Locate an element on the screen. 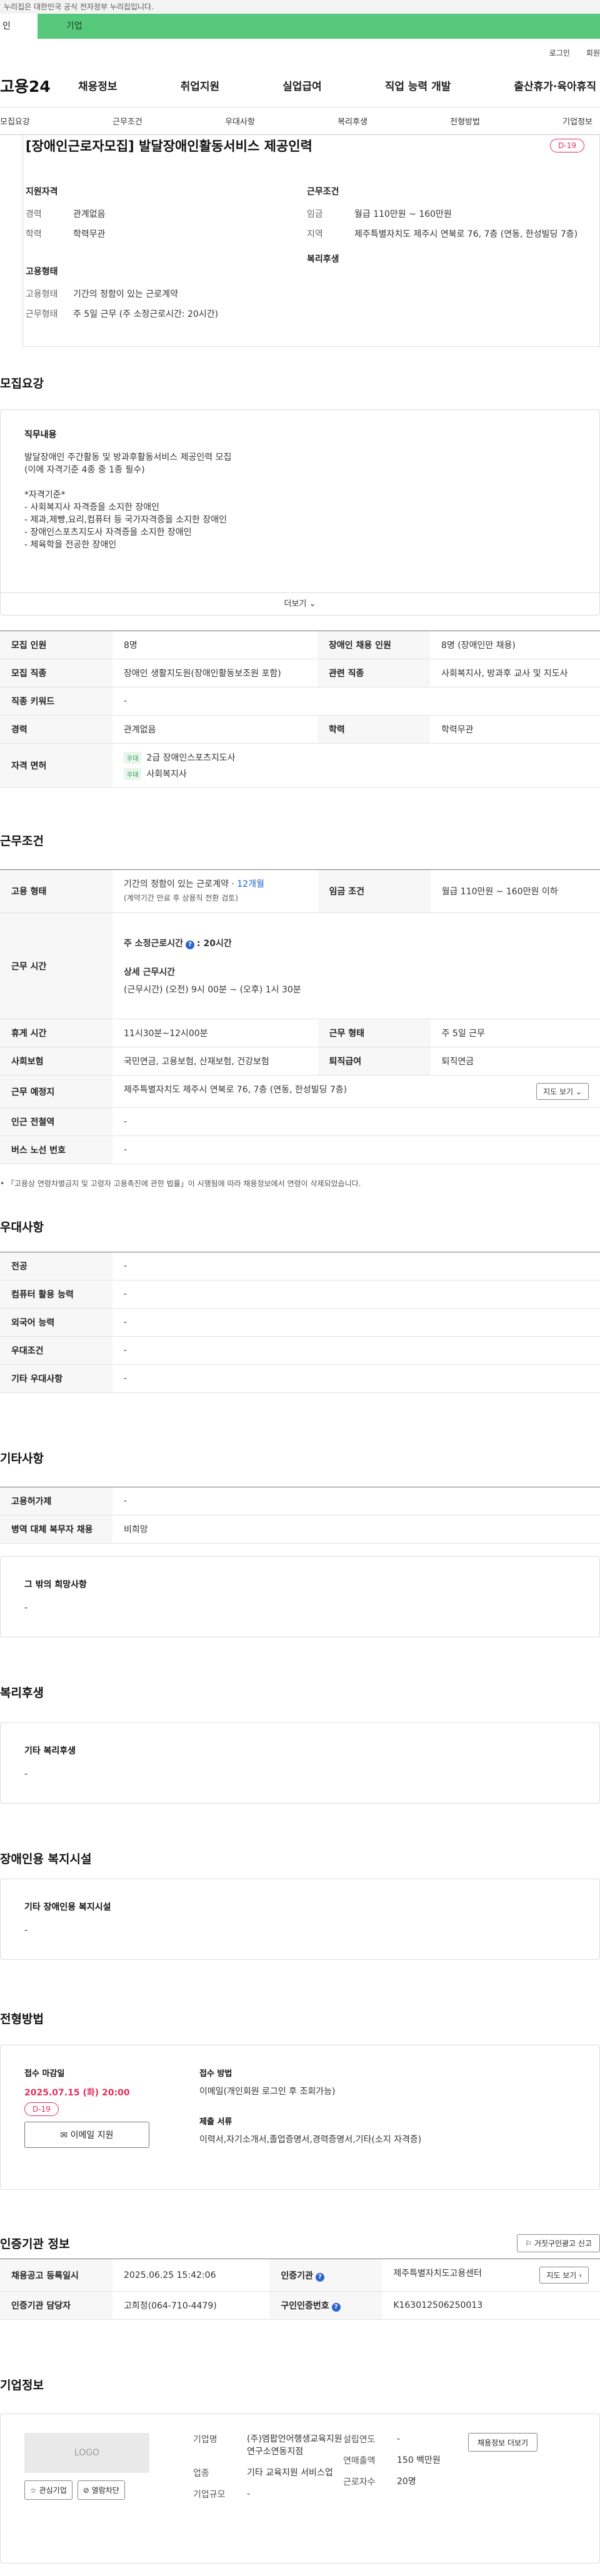  facility-box-value: - is located at coordinates (26, 1930).